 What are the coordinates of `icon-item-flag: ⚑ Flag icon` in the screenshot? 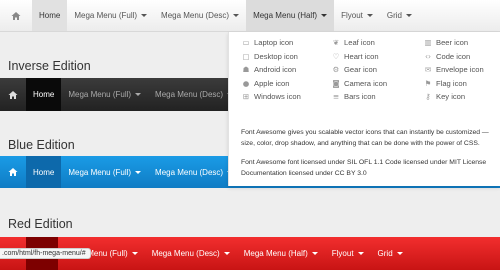 It's located at (461, 83).